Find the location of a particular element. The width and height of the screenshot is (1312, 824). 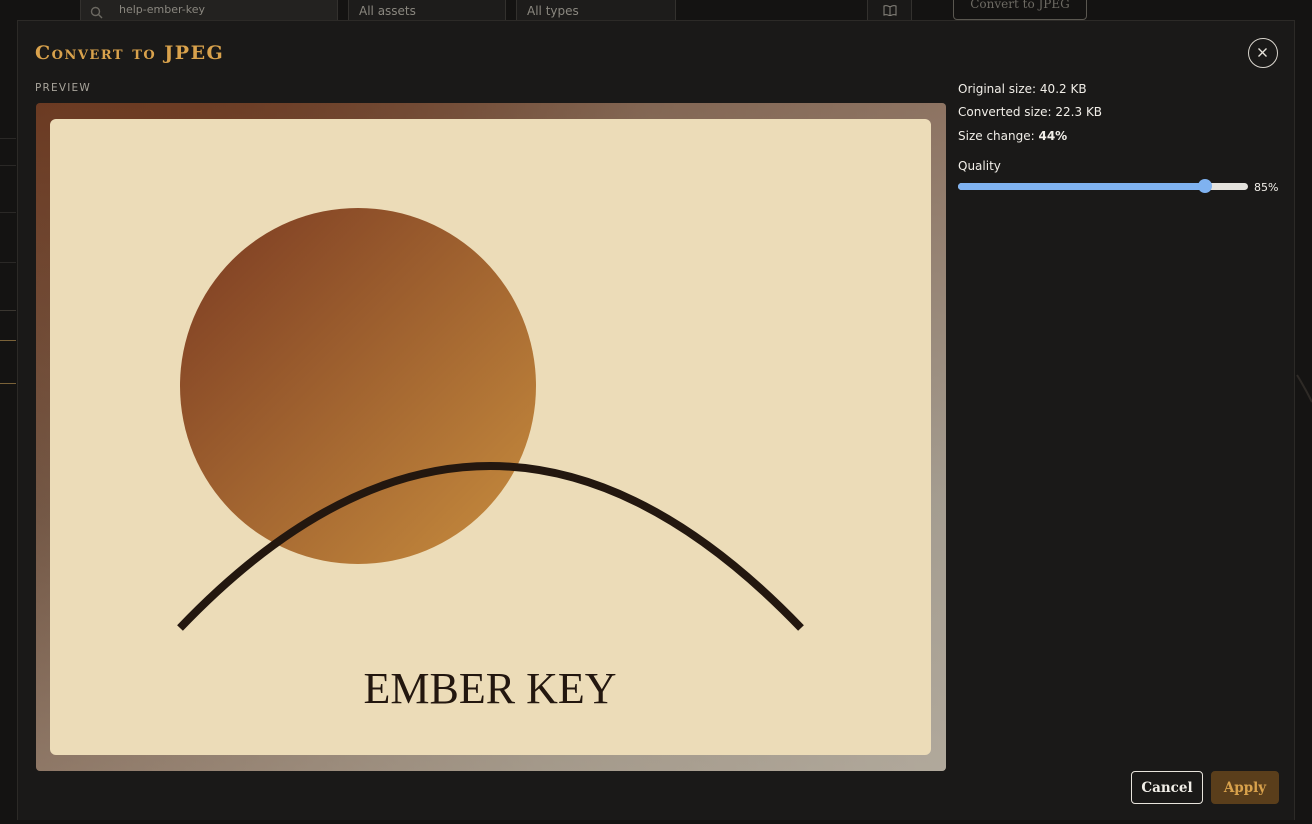

search-input: help-ember-key is located at coordinates (162, 9).